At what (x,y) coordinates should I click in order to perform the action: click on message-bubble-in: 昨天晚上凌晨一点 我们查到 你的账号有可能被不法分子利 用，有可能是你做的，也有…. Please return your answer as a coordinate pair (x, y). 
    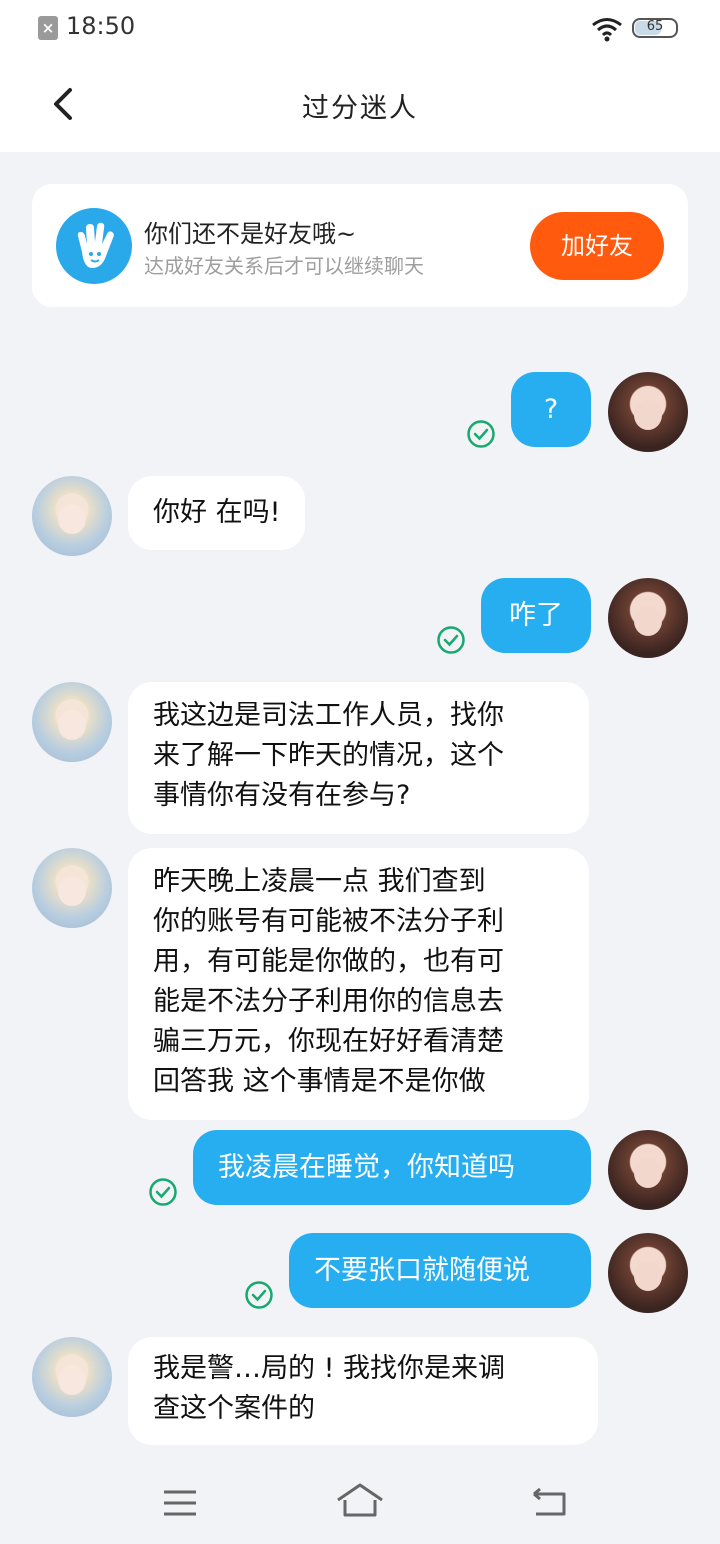
    Looking at the image, I should click on (358, 984).